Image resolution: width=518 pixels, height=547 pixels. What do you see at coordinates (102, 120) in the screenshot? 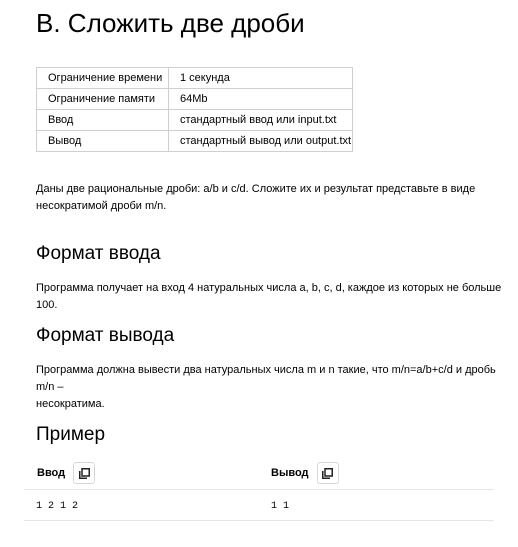
I see `limit-key: Ввод` at bounding box center [102, 120].